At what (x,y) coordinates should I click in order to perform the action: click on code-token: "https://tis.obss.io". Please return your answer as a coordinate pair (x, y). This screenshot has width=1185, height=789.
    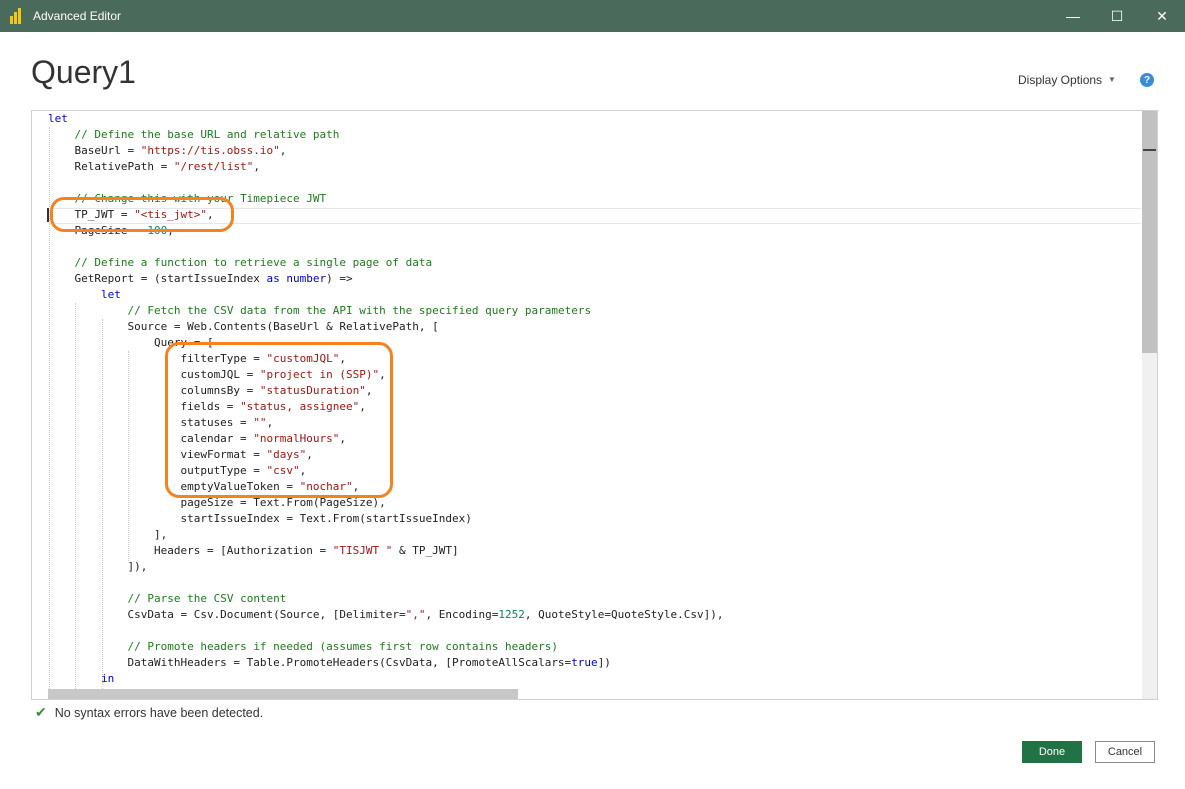
    Looking at the image, I should click on (210, 150).